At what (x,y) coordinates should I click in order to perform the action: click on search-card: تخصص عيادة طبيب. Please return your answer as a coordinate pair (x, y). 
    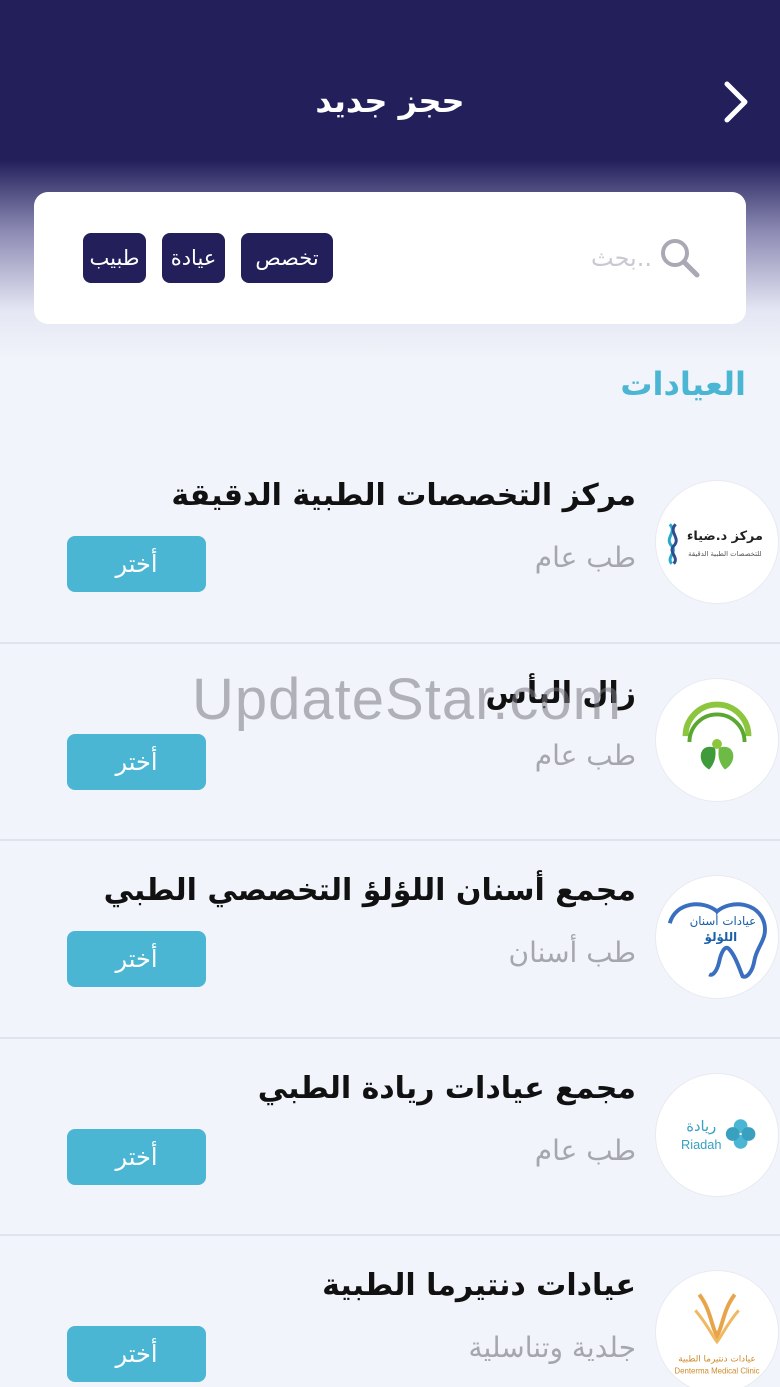
    Looking at the image, I should click on (390, 258).